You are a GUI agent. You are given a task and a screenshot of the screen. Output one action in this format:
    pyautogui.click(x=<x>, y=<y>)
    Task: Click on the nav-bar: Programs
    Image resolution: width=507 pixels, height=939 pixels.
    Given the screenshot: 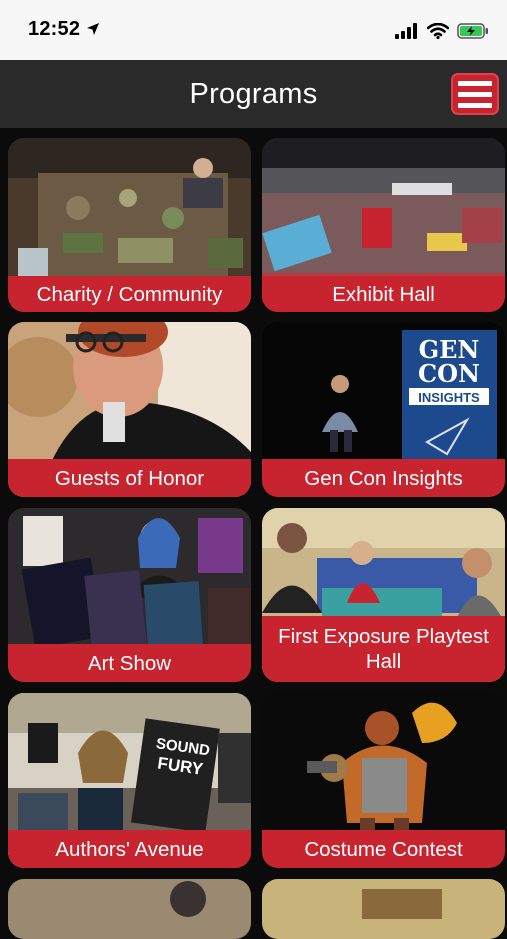 What is the action you would take?
    pyautogui.click(x=253, y=94)
    